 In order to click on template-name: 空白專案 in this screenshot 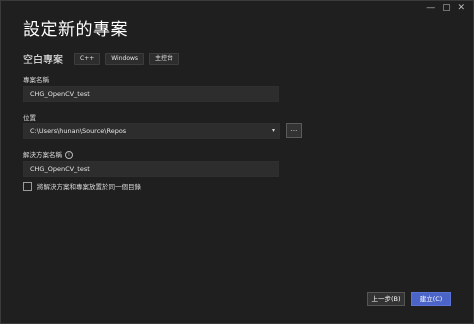, I will do `click(43, 60)`.